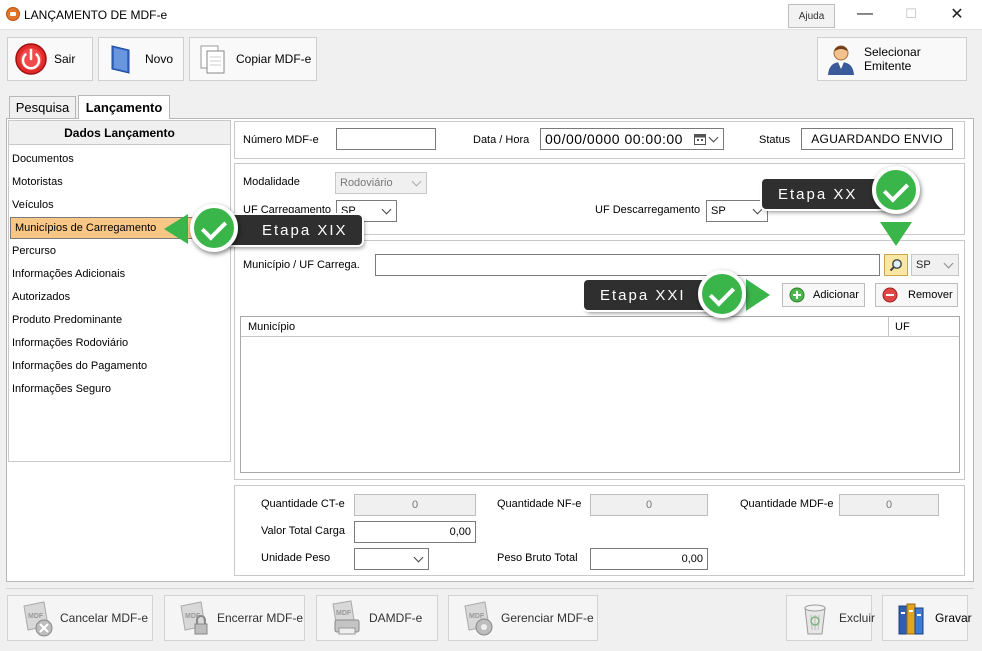 The height and width of the screenshot is (651, 982). Describe the element at coordinates (889, 505) in the screenshot. I see `qtd-mdfe-value: 0` at that location.